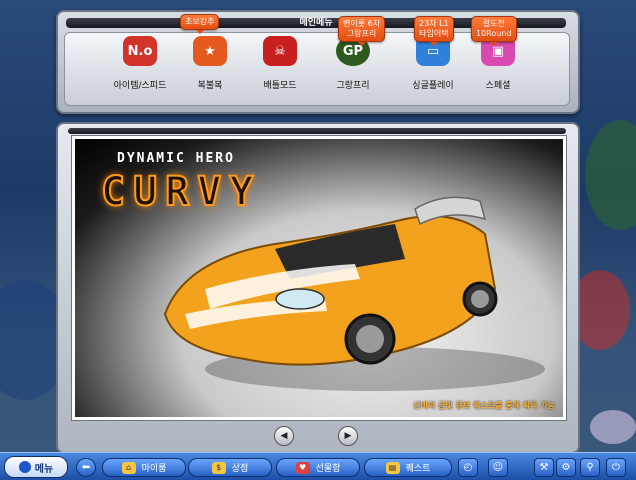 This screenshot has height=480, width=636. Describe the element at coordinates (353, 63) in the screenshot. I see `mode-item-grandprix: GP 그랑프리` at that location.